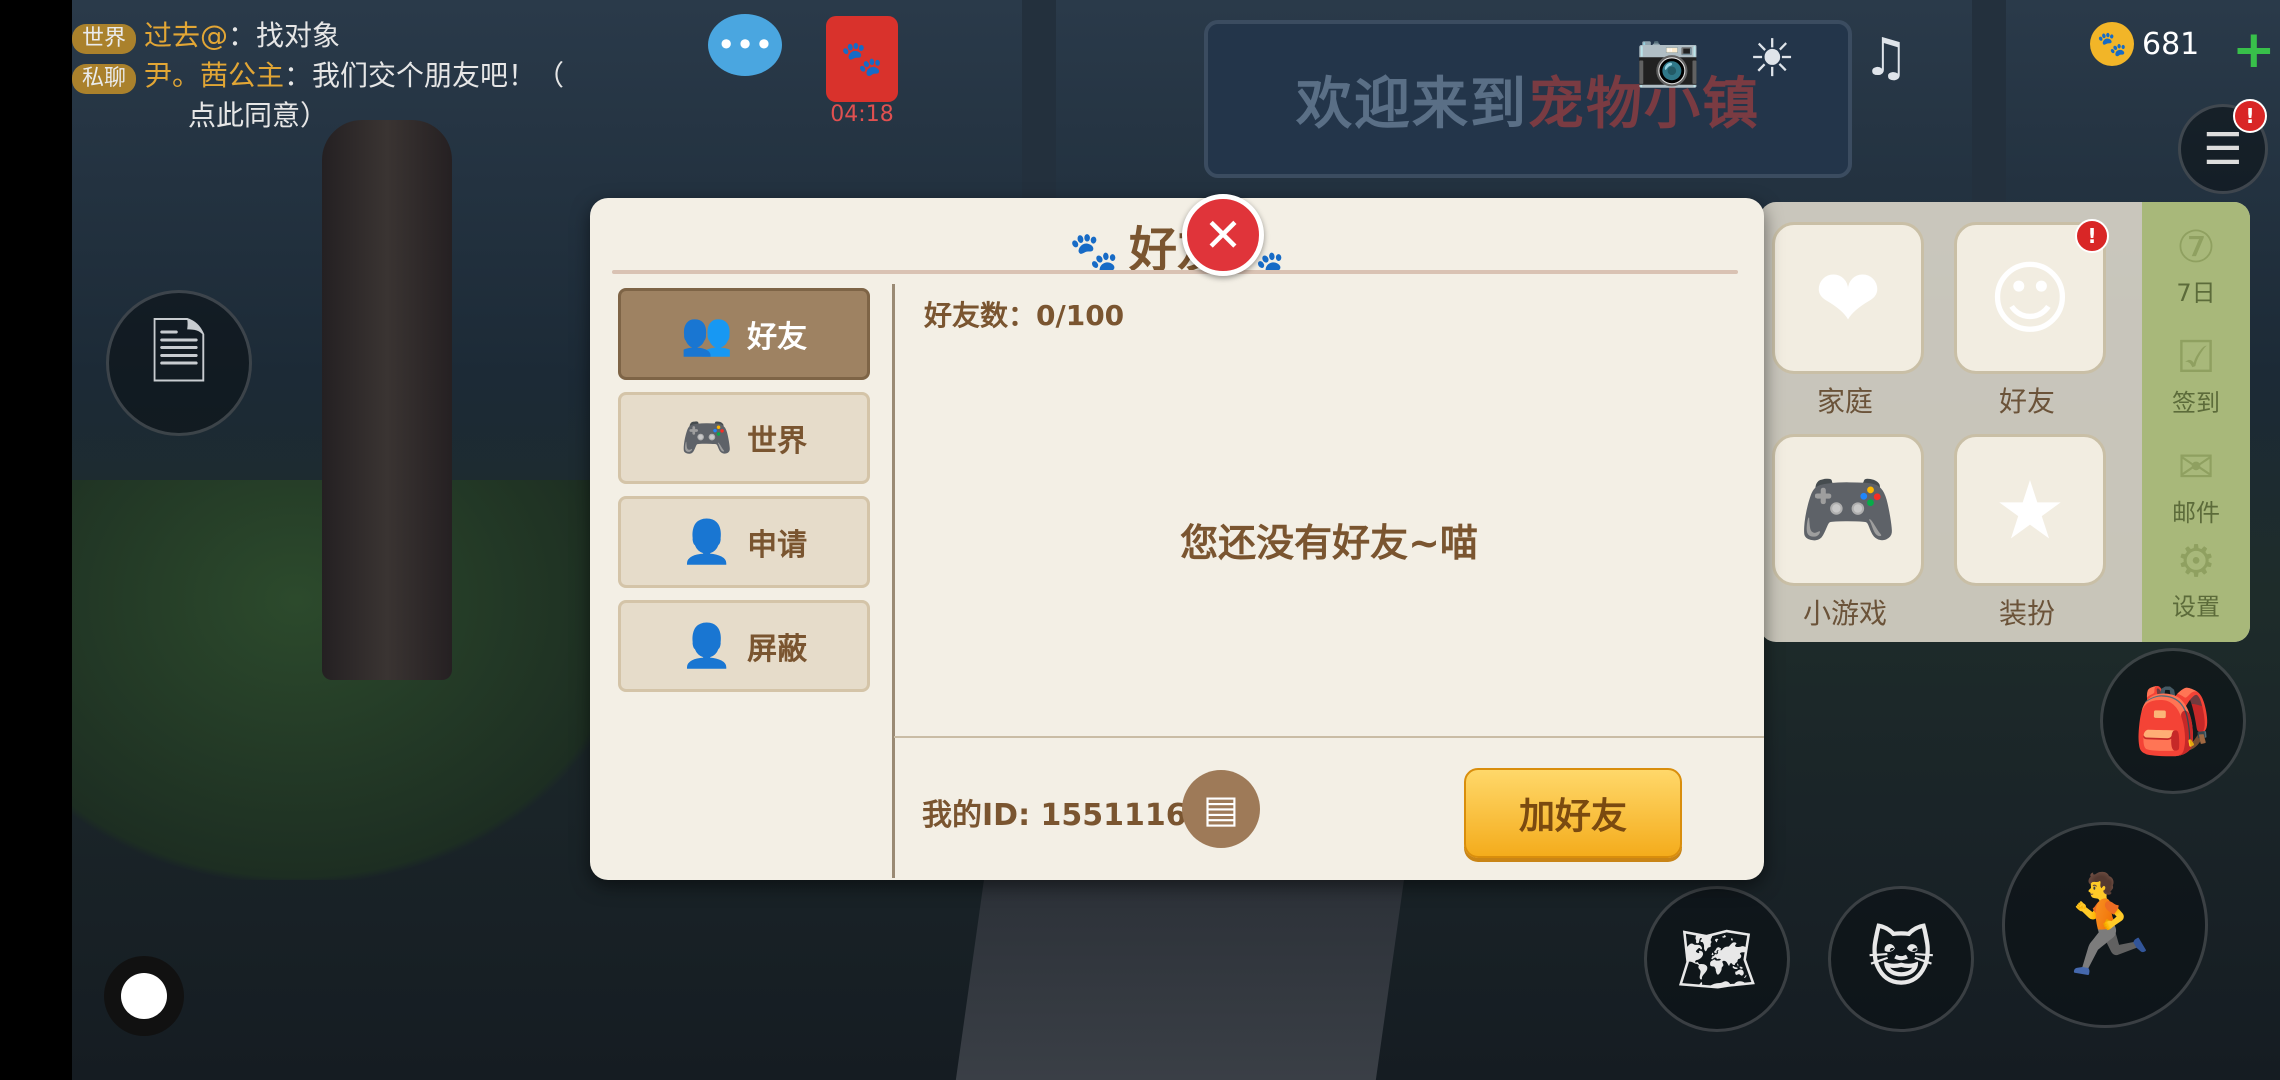 The image size is (2280, 1080). Describe the element at coordinates (744, 646) in the screenshot. I see `tab-blocked: 👤 屏蔽` at that location.